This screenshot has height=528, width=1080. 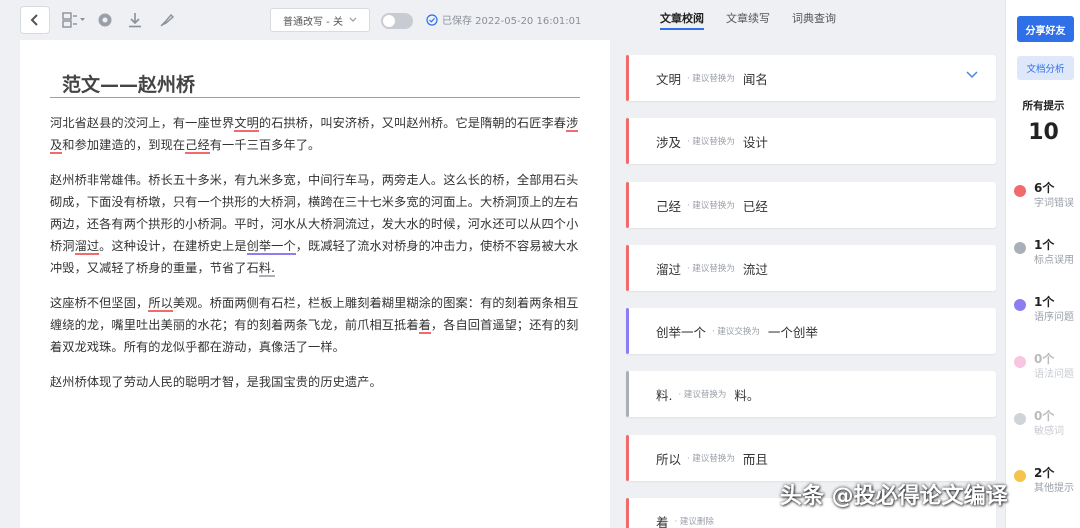 What do you see at coordinates (755, 458) in the screenshot?
I see `suggestion-replacement: 而且` at bounding box center [755, 458].